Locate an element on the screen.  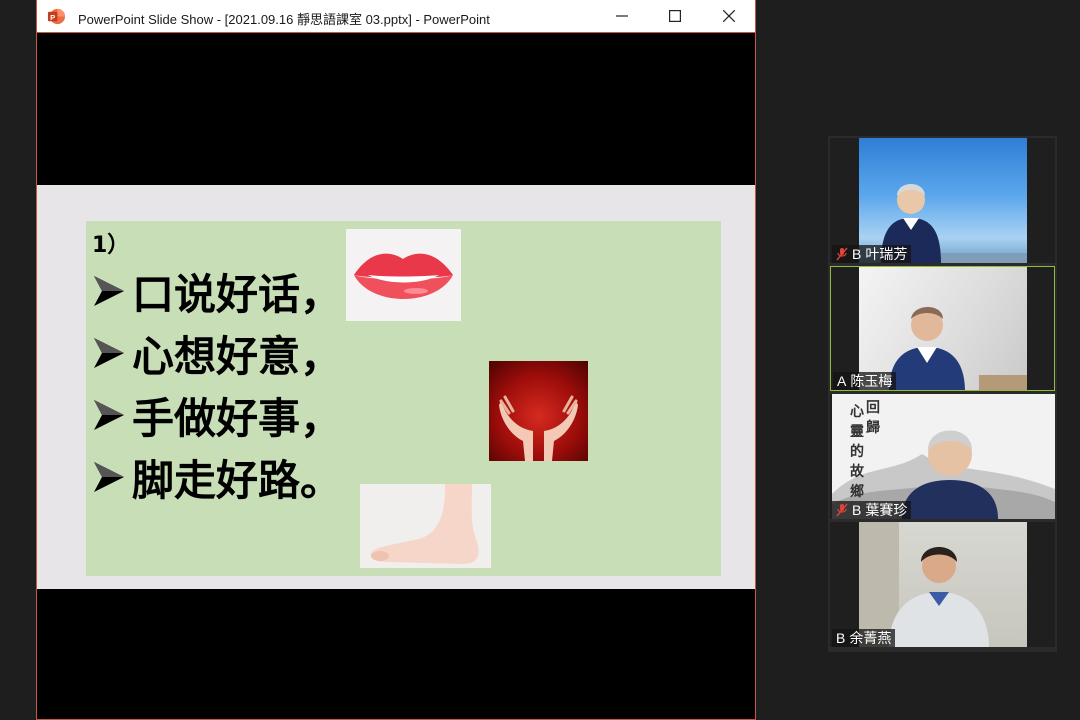
bullet-text: 口说好话， is located at coordinates (237, 294).